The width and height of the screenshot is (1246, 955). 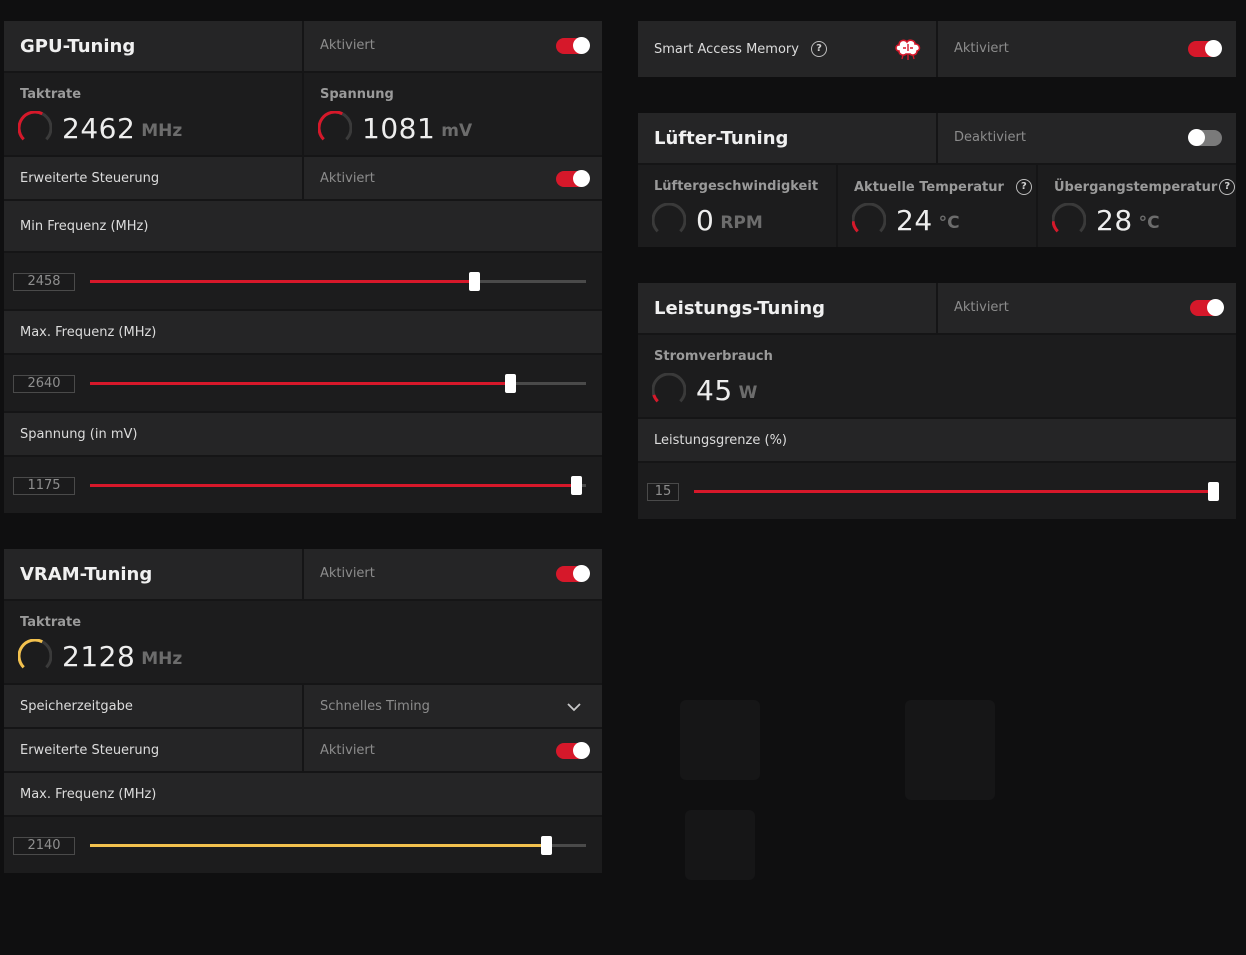 I want to click on gpu-tuning-toggle, so click(x=573, y=45).